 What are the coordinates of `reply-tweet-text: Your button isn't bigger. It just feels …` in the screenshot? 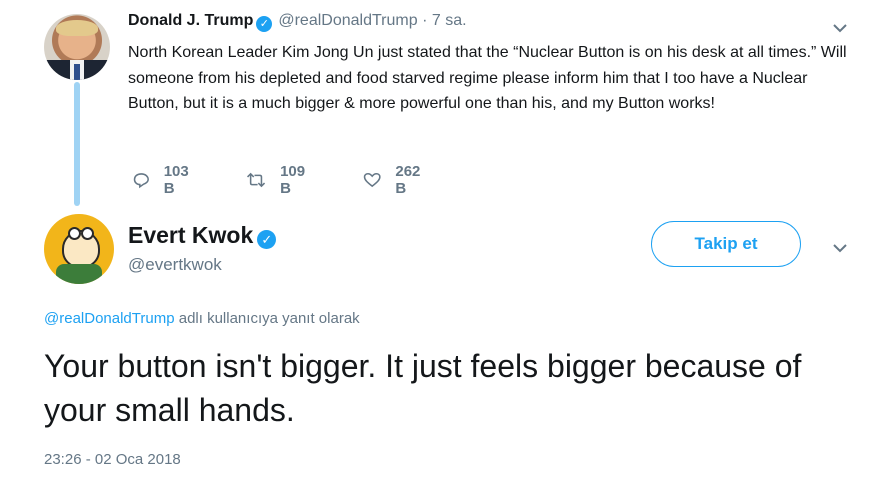 It's located at (423, 388).